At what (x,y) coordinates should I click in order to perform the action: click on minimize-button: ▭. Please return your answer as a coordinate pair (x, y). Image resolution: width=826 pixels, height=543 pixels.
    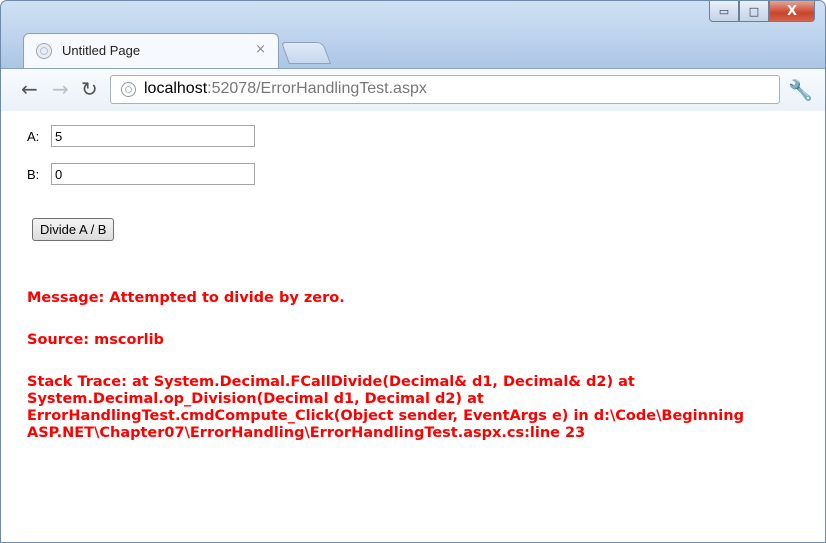
    Looking at the image, I should click on (724, 11).